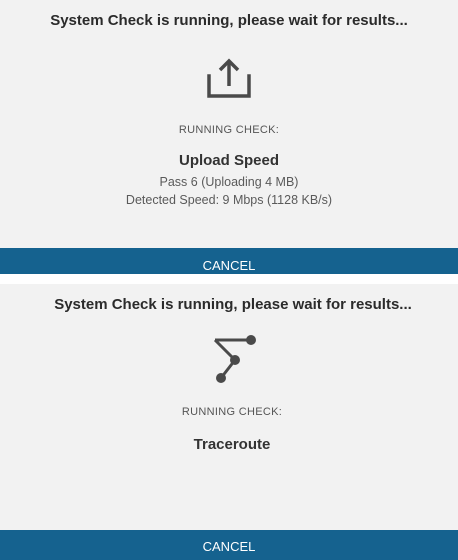 The width and height of the screenshot is (458, 560). I want to click on check-name: Upload Speed, so click(228, 160).